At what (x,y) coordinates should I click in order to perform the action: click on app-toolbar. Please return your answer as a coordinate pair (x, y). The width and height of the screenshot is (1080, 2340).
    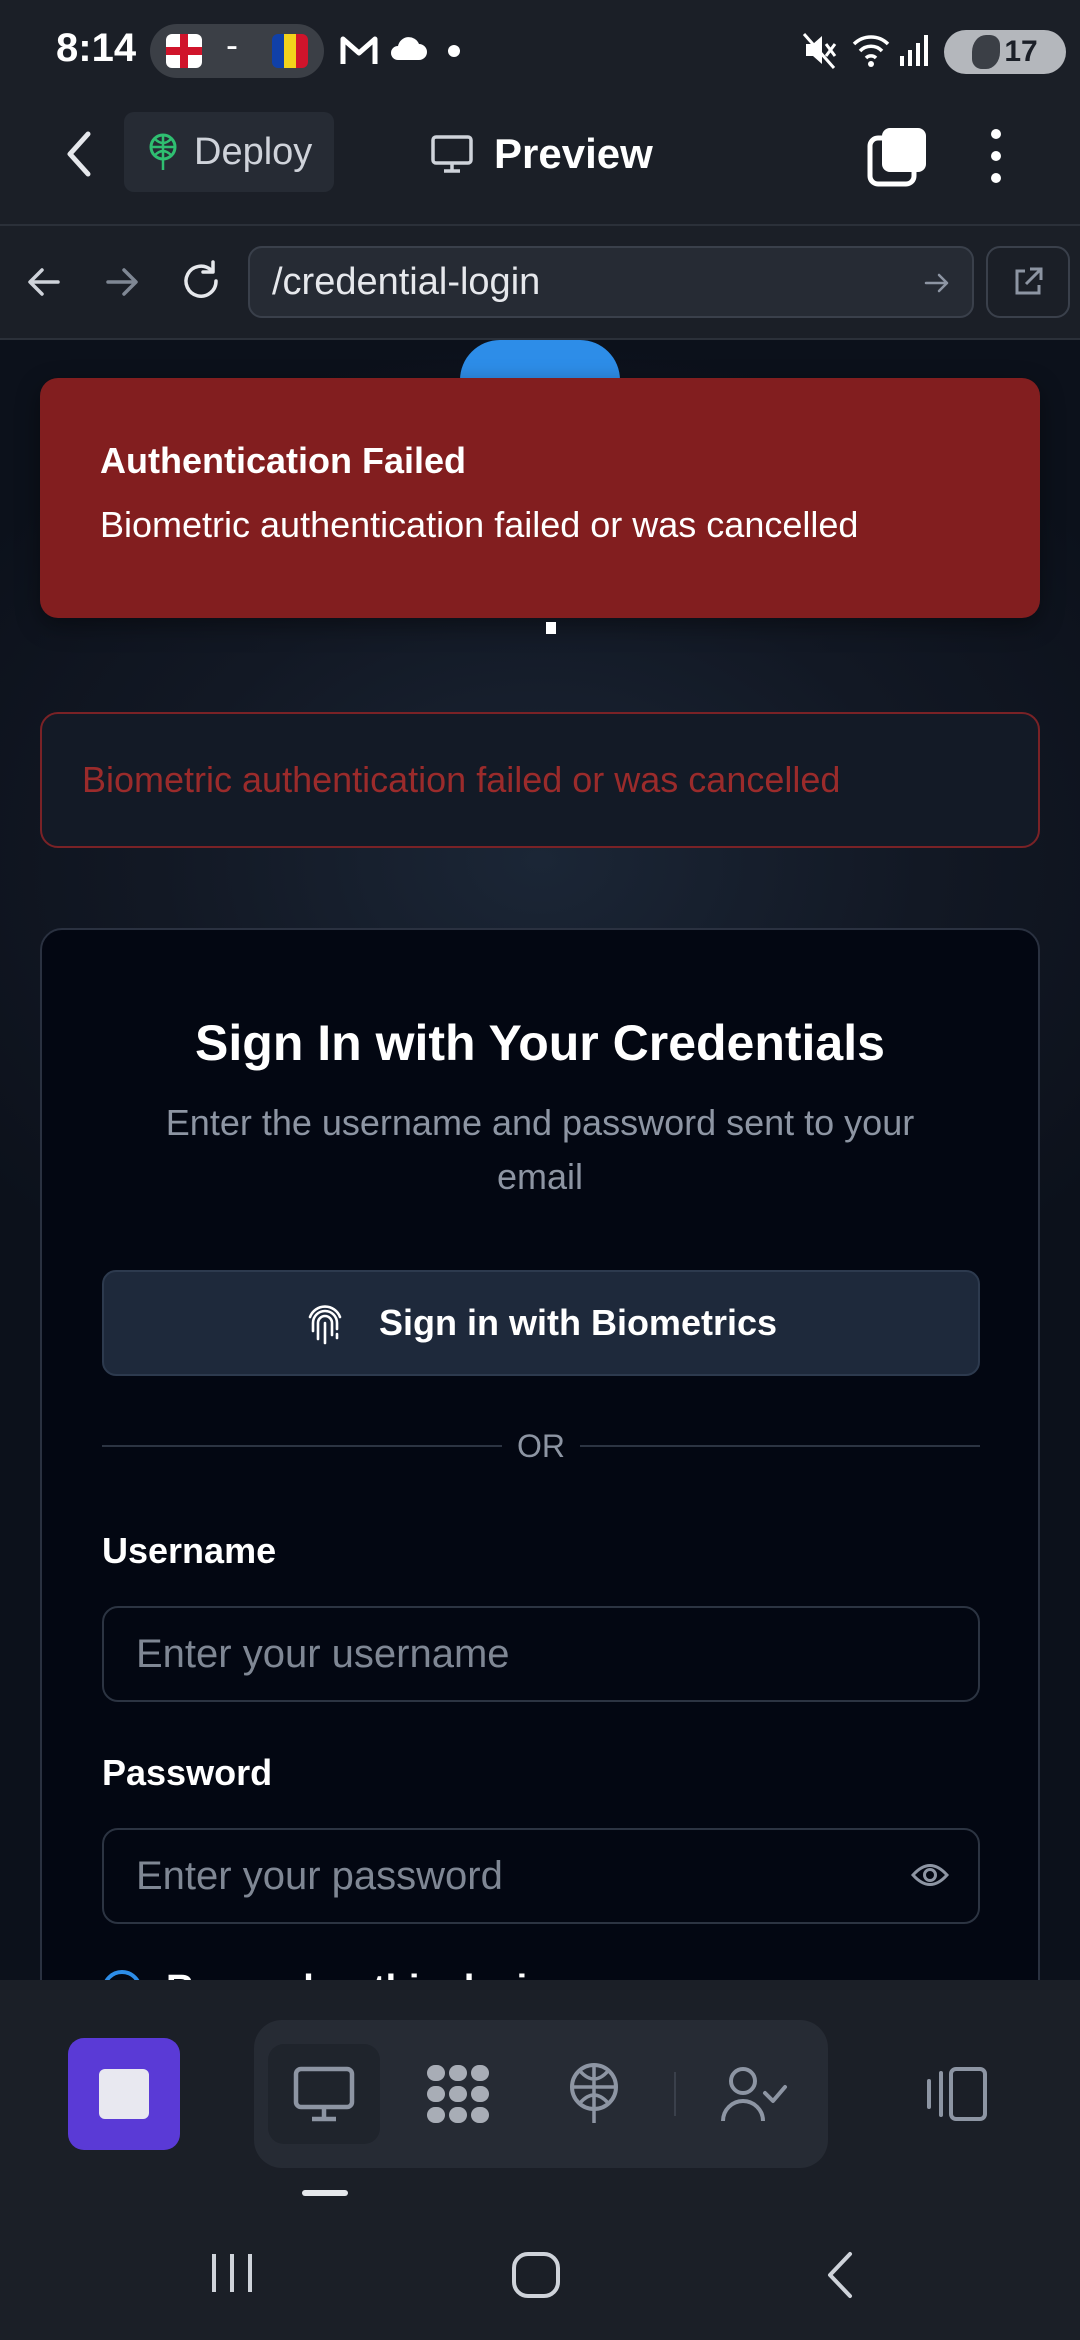
    Looking at the image, I should click on (540, 2090).